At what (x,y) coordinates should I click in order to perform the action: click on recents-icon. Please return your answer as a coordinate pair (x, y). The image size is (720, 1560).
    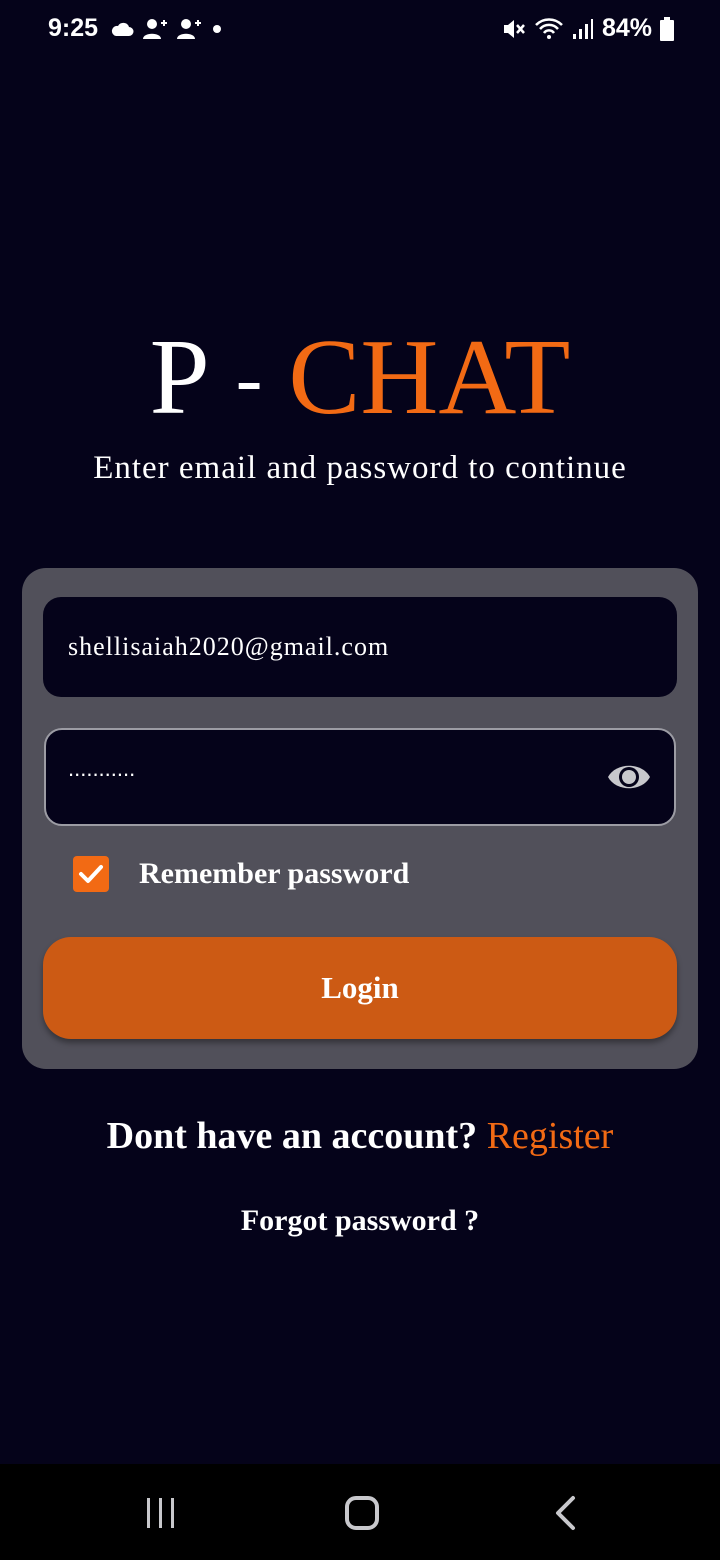
    Looking at the image, I should click on (160, 1513).